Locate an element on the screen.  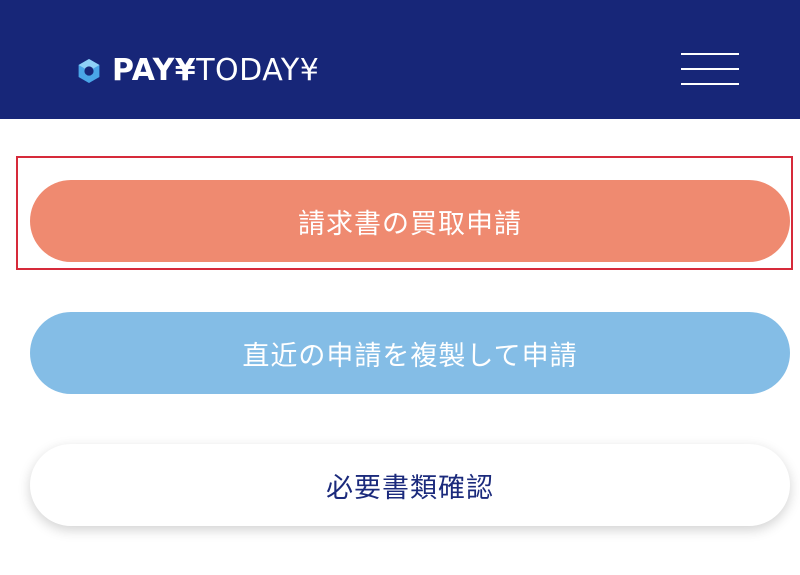
logo-text-bold: PAY¥ is located at coordinates (154, 70).